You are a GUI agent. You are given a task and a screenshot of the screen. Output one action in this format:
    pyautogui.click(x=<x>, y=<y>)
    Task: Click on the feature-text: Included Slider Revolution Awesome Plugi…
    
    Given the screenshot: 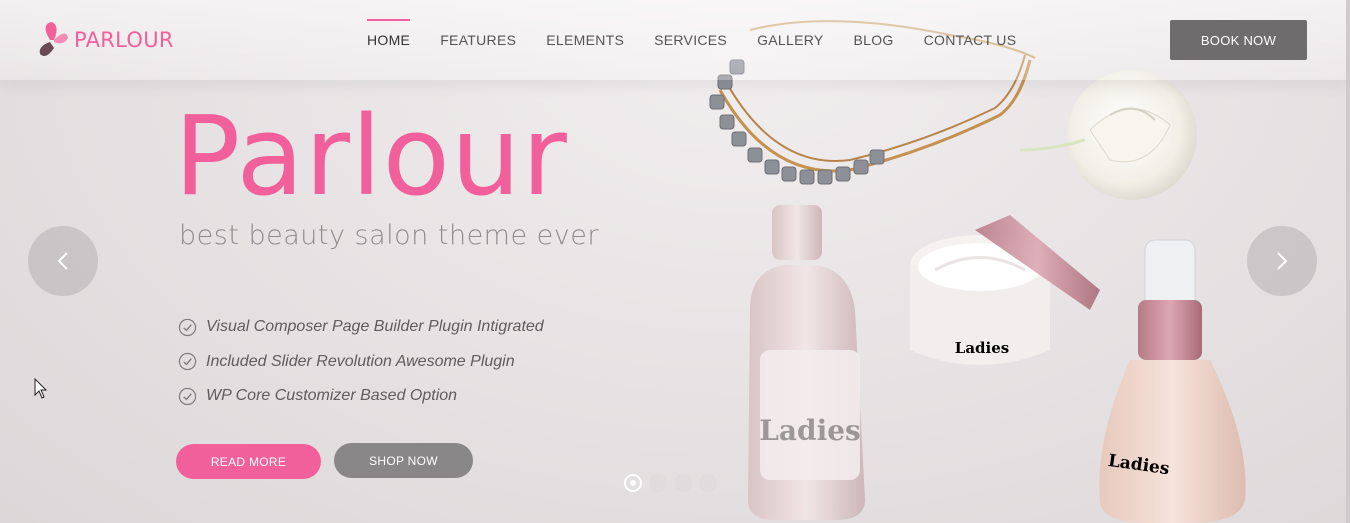 What is the action you would take?
    pyautogui.click(x=360, y=361)
    